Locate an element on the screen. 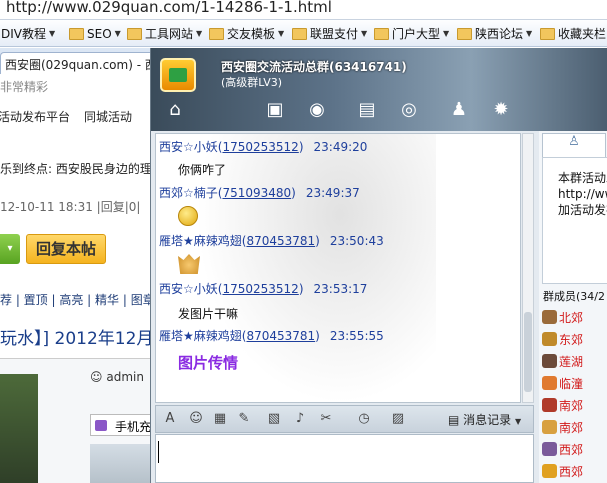 The image size is (607, 483). message-header: 西安☆小妖(1750253512) 23:53:17 is located at coordinates (263, 289).